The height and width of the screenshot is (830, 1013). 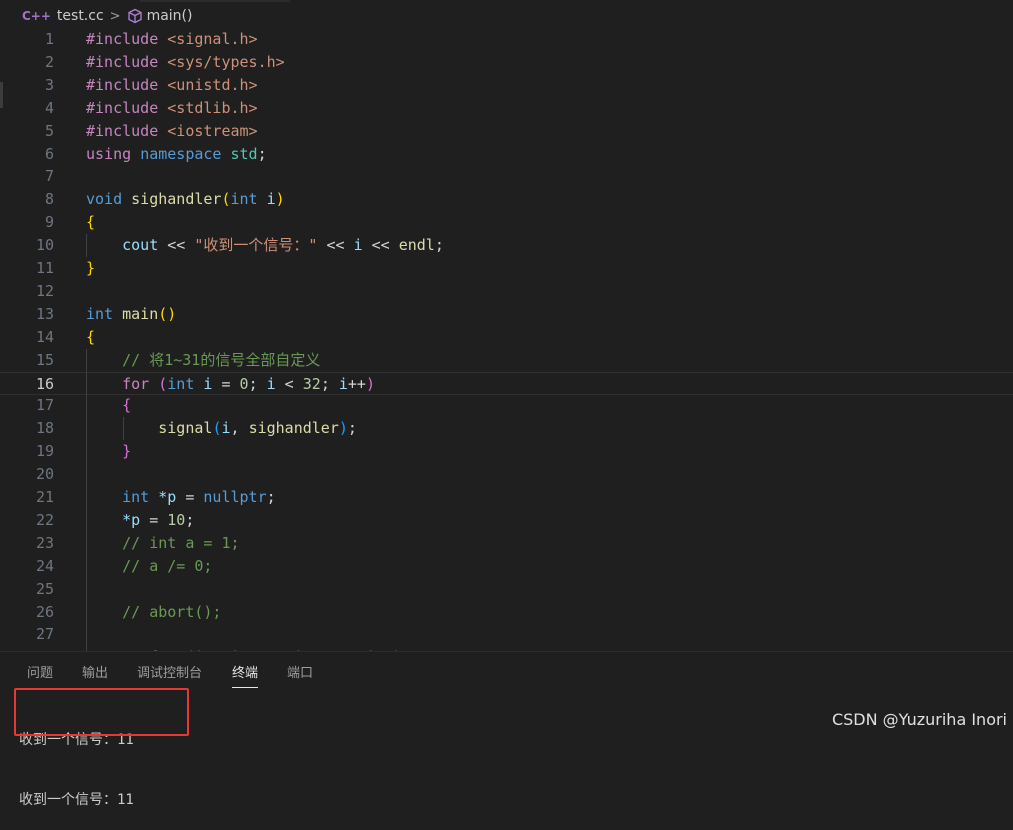 What do you see at coordinates (506, 497) in the screenshot?
I see `code-line: 21 int *p = nullptr;` at bounding box center [506, 497].